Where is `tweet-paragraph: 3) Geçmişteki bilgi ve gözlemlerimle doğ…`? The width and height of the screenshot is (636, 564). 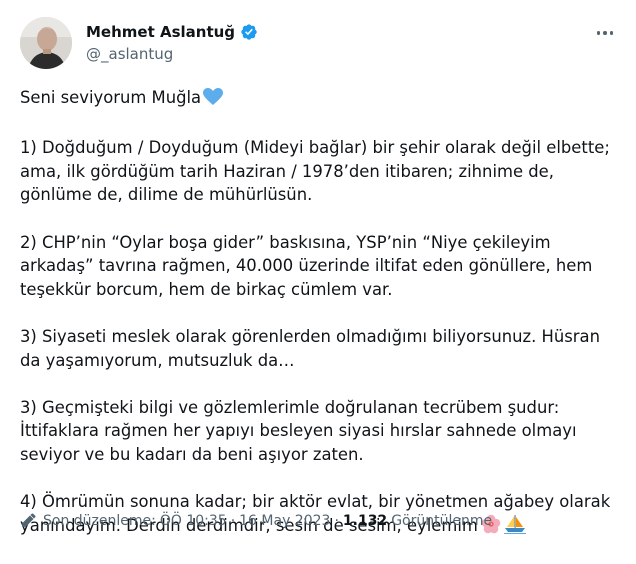 tweet-paragraph: 3) Geçmişteki bilgi ve gözlemlerimle doğ… is located at coordinates (298, 430).